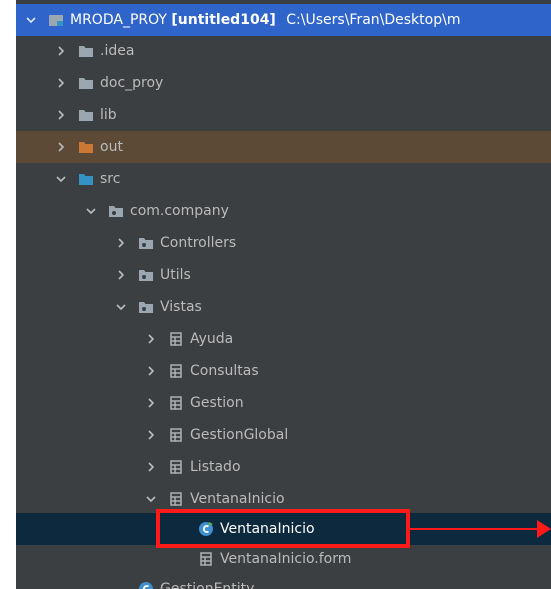 The height and width of the screenshot is (589, 551). I want to click on annotation-arrow-line, so click(474, 529).